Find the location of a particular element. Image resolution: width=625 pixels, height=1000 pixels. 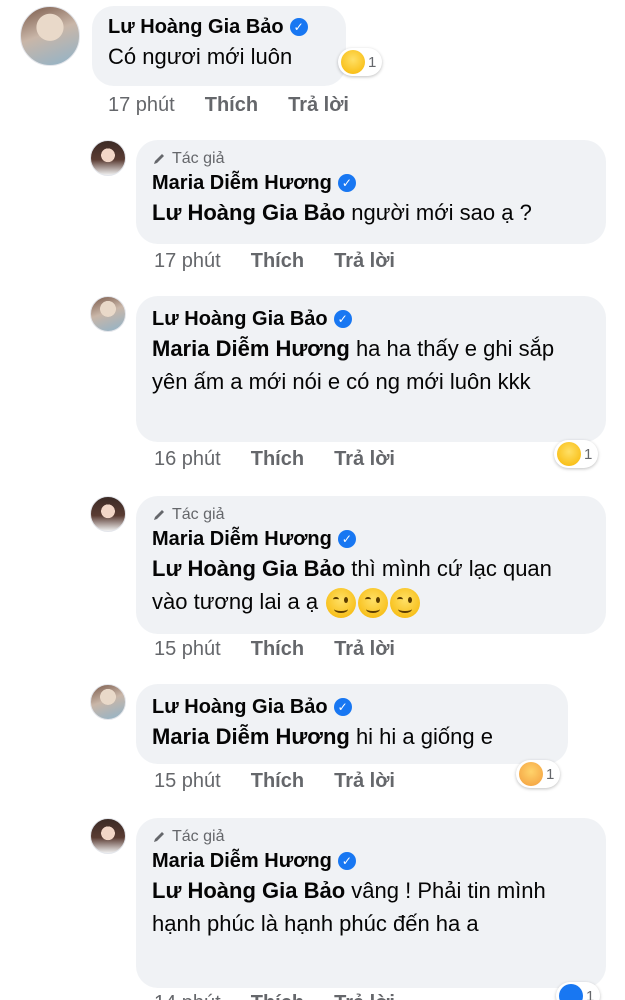

comment-text: Maria Diễm Hương hi hi a giống e is located at coordinates (322, 736).